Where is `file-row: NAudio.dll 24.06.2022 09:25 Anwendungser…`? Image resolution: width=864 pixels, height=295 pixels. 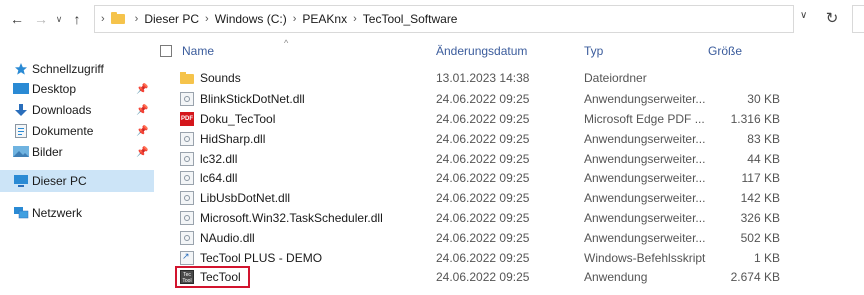 file-row: NAudio.dll 24.06.2022 09:25 Anwendungser… is located at coordinates (486, 238).